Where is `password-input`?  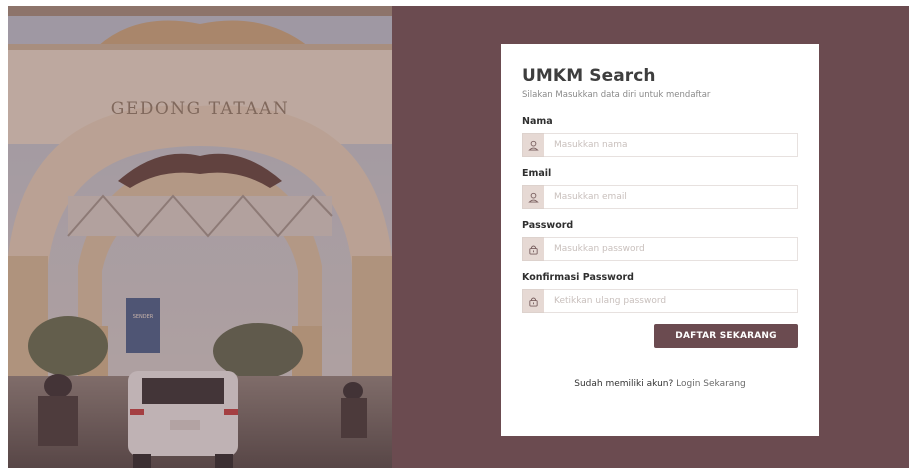 password-input is located at coordinates (671, 249).